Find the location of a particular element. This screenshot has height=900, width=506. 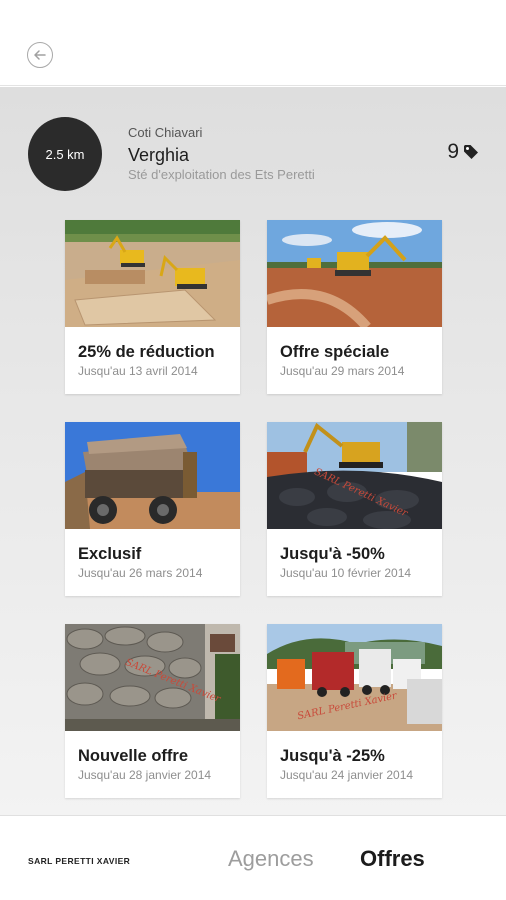

offer-date: Jusqu'au 10 février 2014 is located at coordinates (346, 573).